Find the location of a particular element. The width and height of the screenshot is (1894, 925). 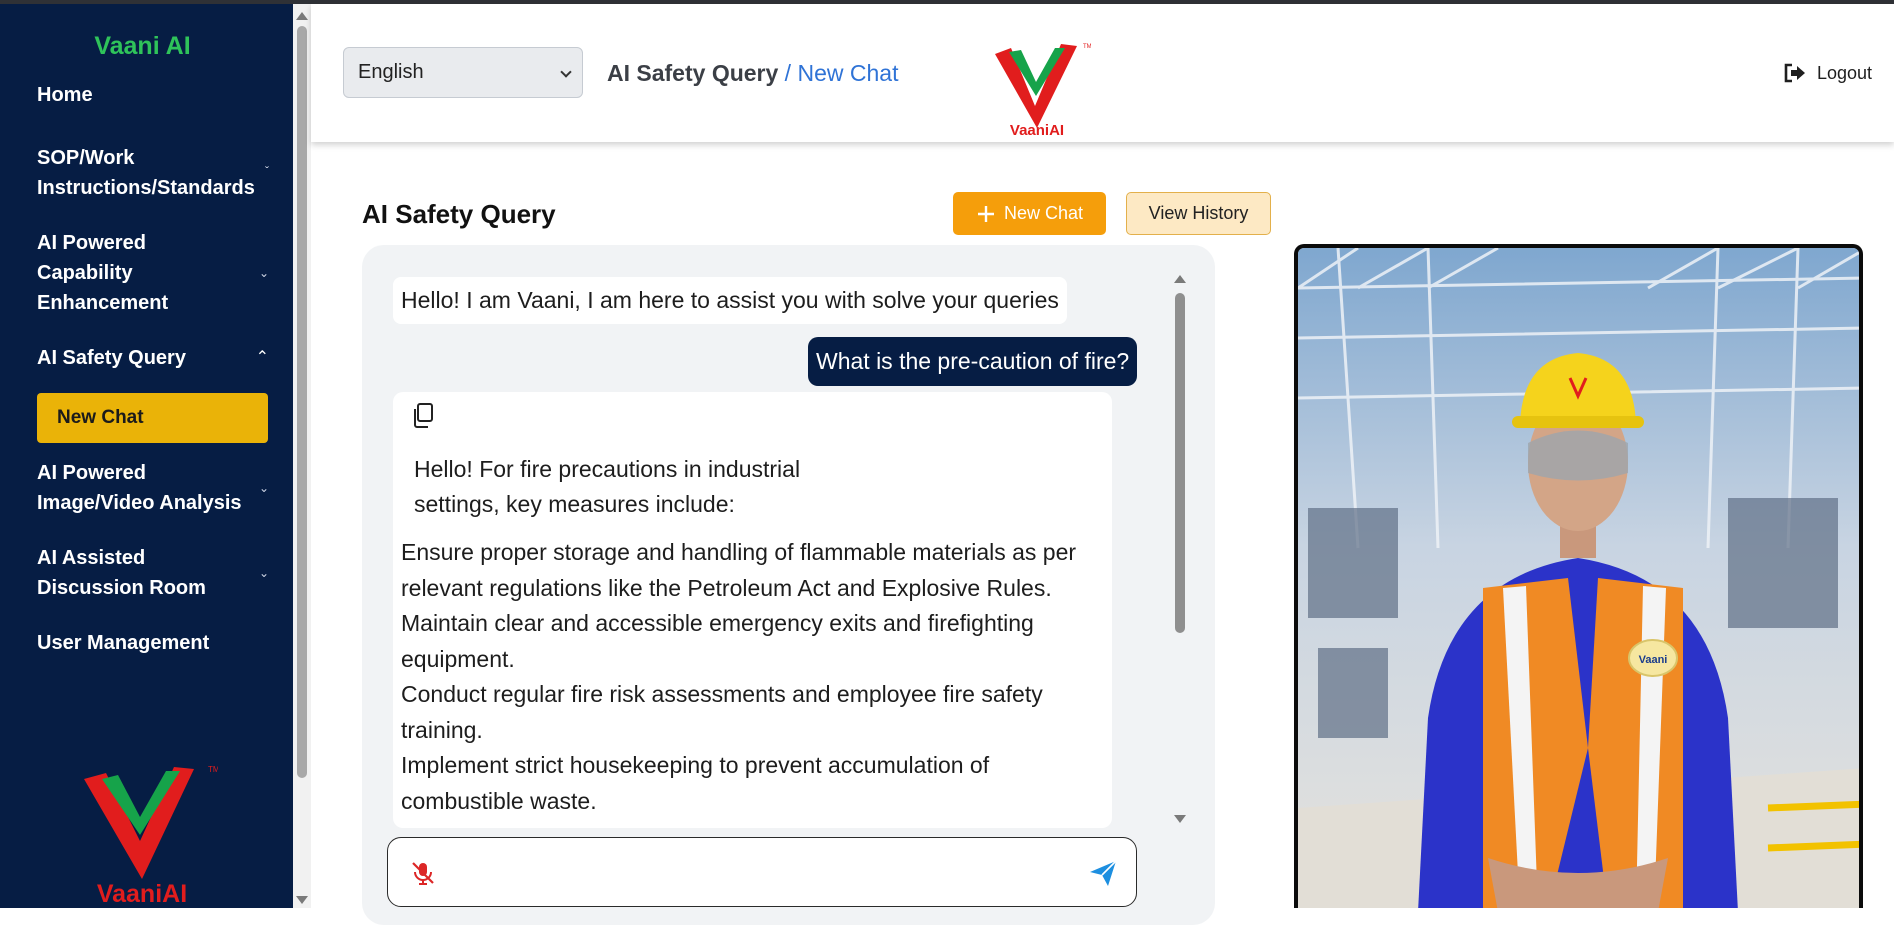

page-title: AI Safety Query is located at coordinates (459, 214).